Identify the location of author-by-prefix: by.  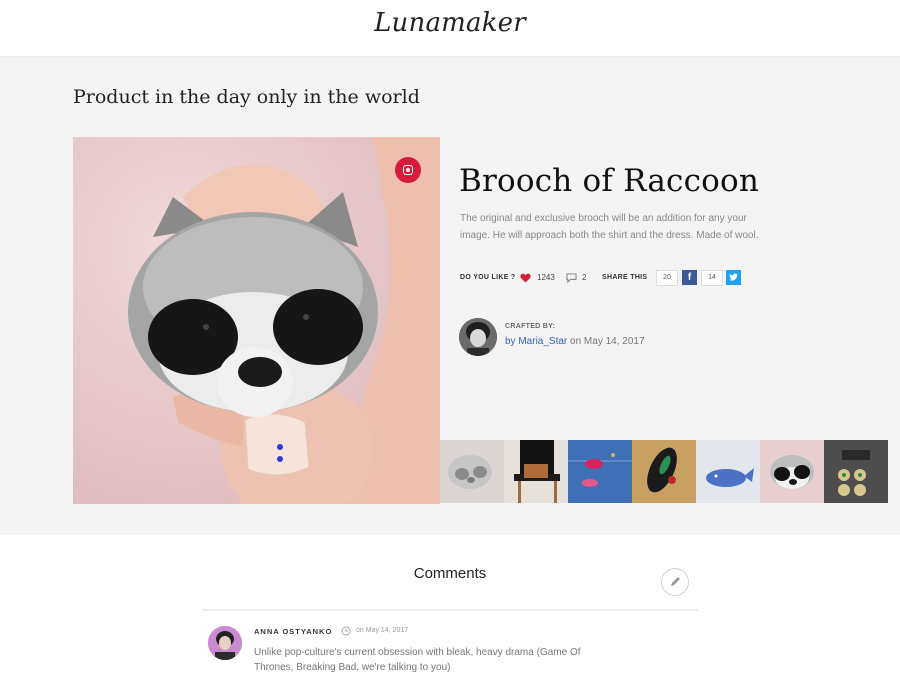
(510, 341).